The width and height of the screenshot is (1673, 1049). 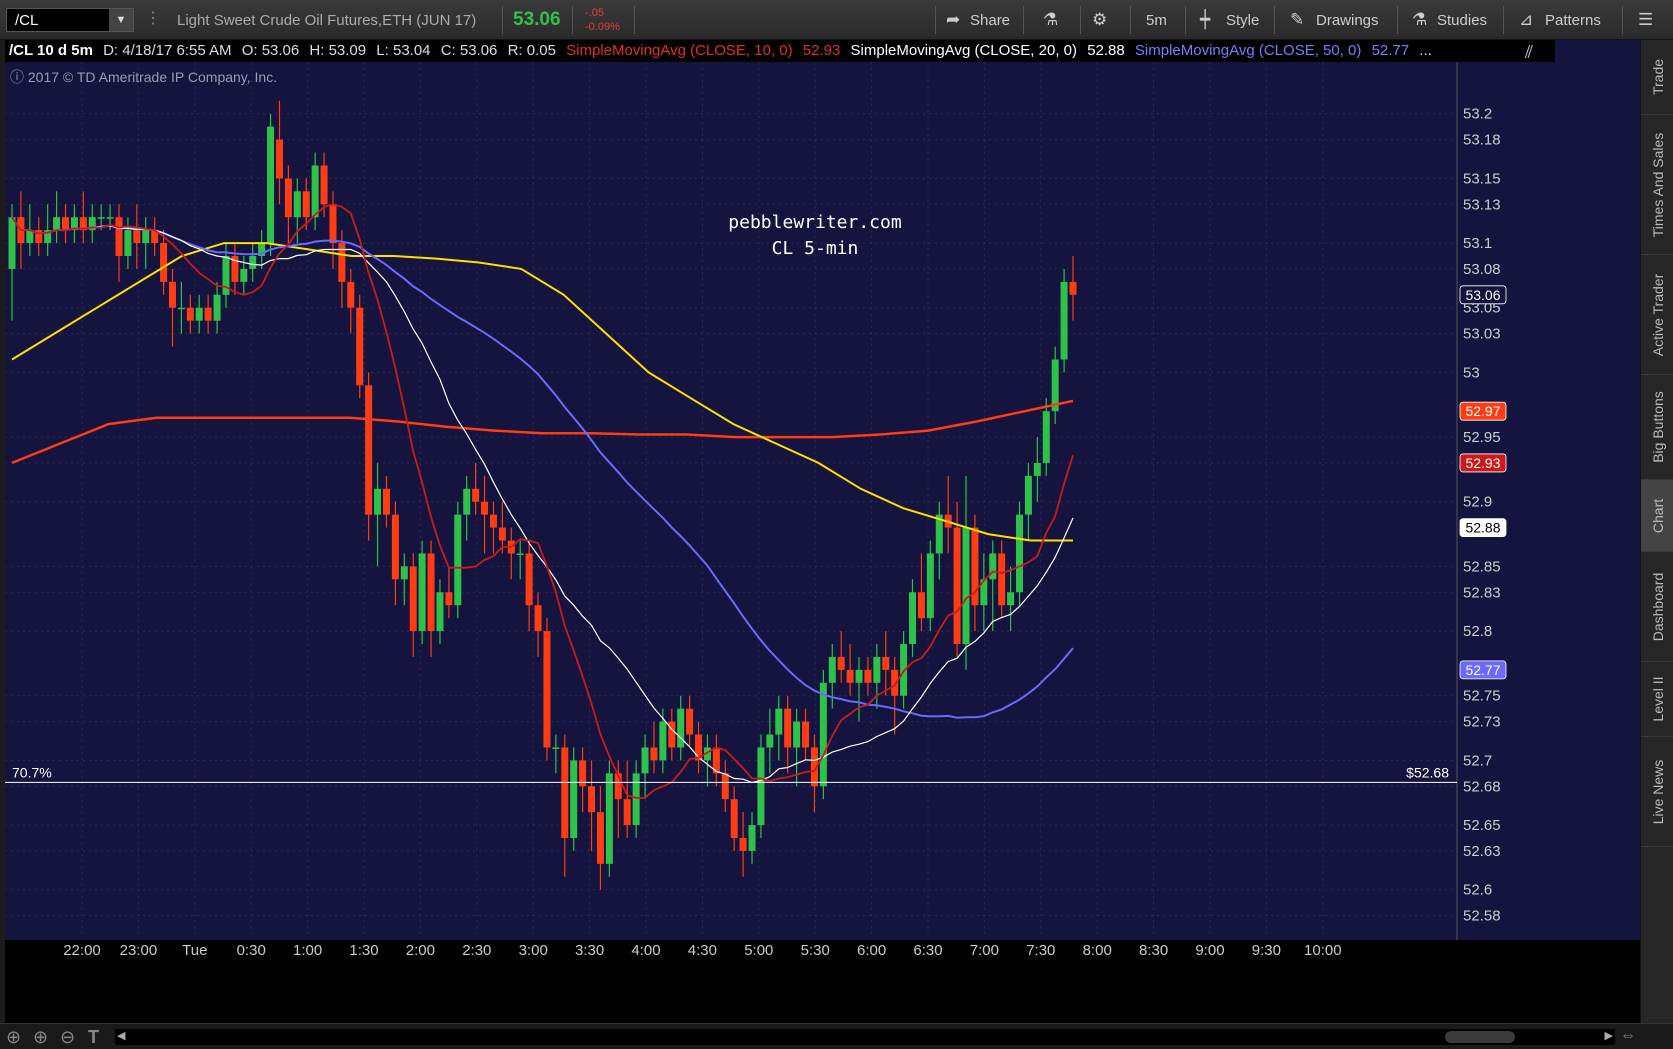 I want to click on chart-scrollbar: ◀ ▶, so click(x=865, y=1037).